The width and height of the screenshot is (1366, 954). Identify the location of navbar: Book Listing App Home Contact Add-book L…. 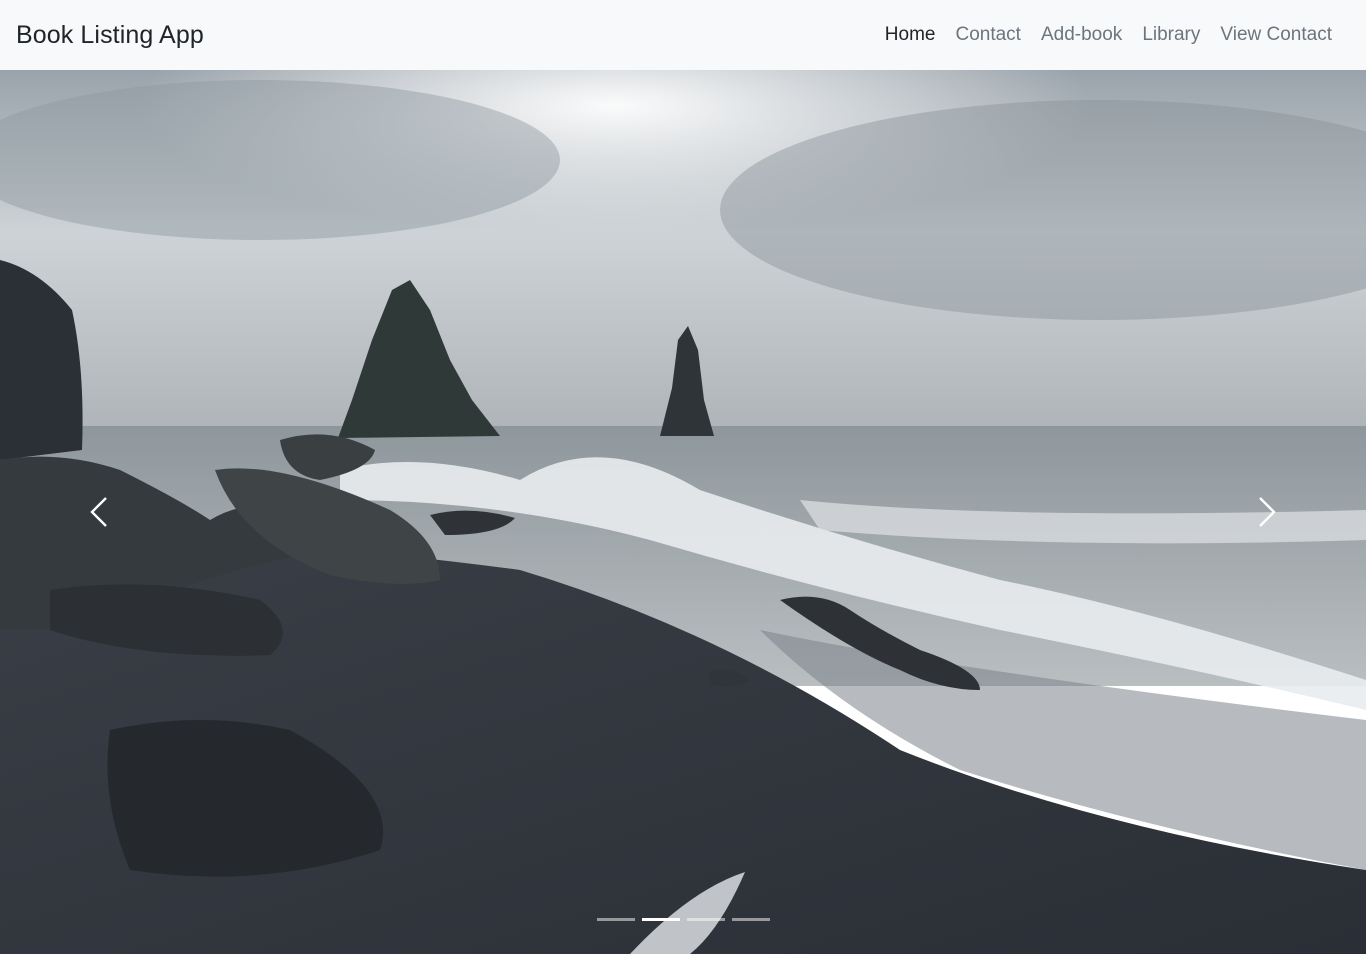
(683, 35).